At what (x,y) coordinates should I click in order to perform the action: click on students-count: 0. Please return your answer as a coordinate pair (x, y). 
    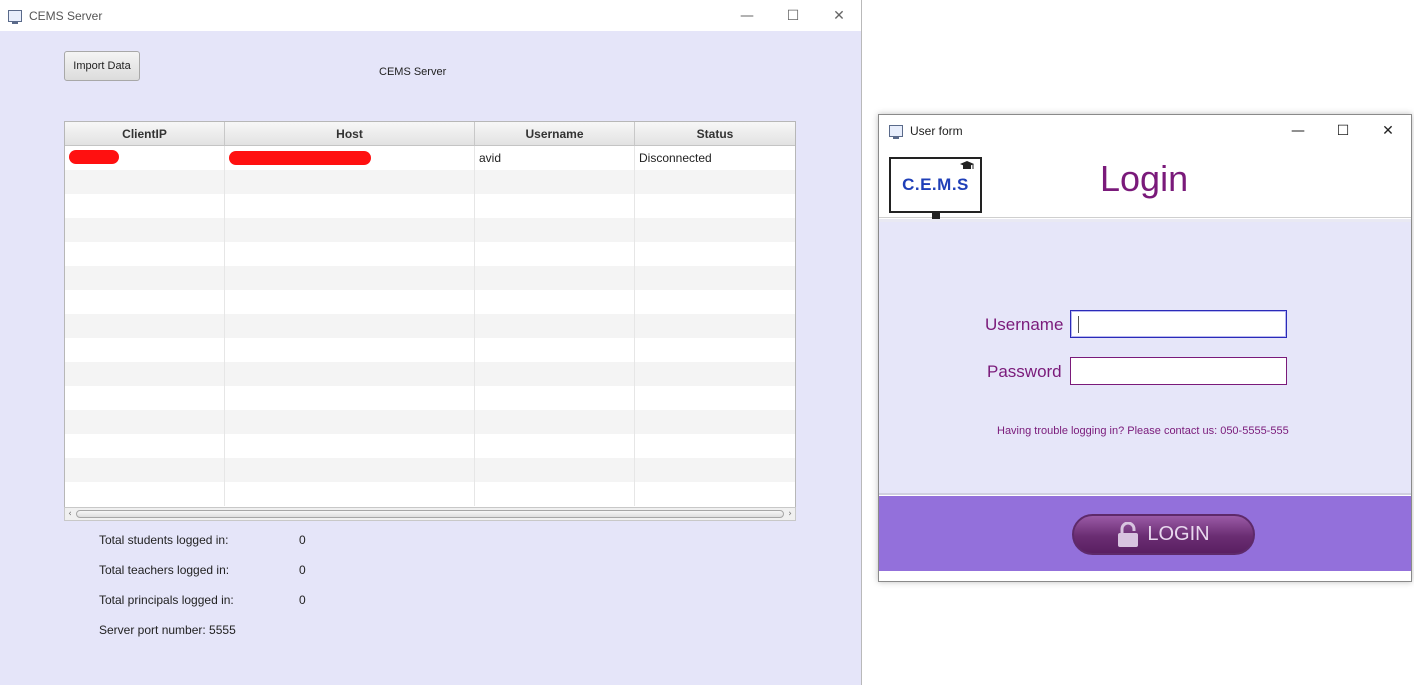
    Looking at the image, I should click on (302, 540).